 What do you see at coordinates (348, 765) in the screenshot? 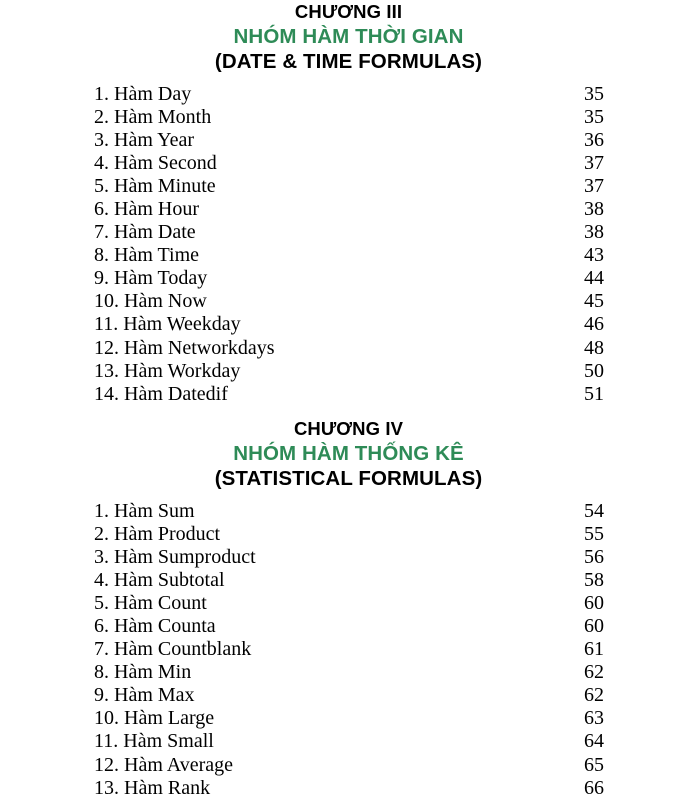
I see `toc-entry-row: 12. Hàm Average 65` at bounding box center [348, 765].